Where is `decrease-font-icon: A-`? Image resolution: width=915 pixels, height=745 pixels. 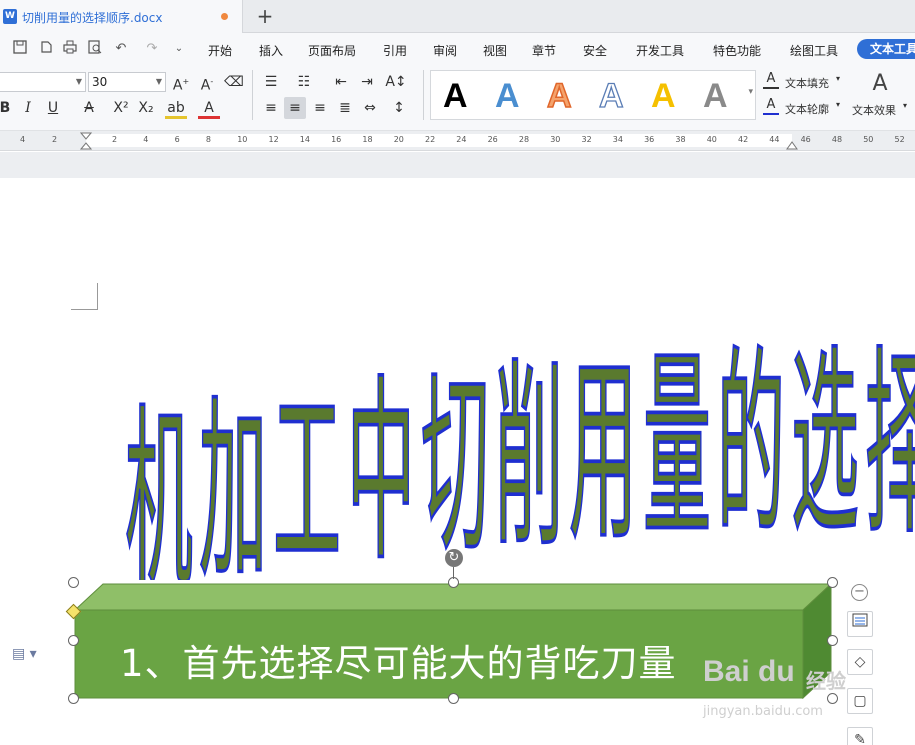
decrease-font-icon: A- is located at coordinates (207, 82).